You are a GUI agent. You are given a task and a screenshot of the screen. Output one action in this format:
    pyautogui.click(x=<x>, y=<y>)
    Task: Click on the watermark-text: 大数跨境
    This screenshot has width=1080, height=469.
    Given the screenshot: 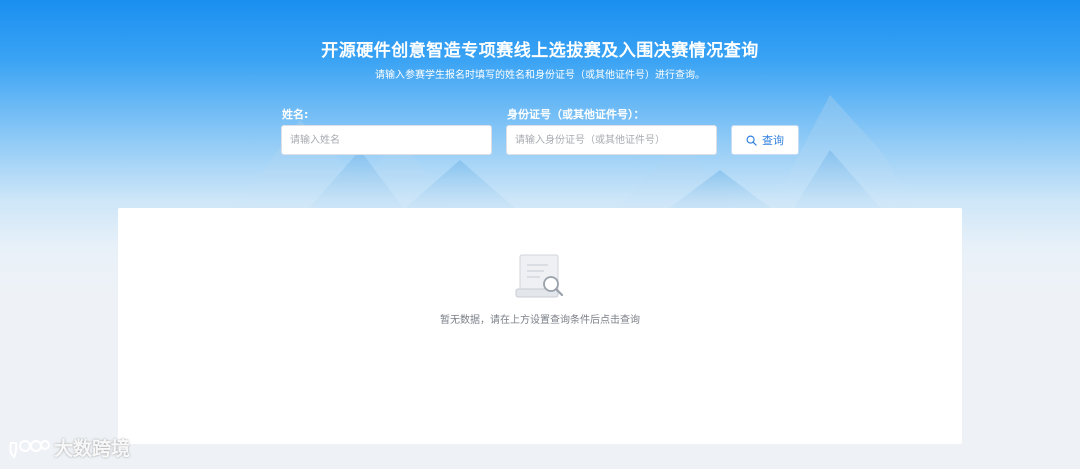 What is the action you would take?
    pyautogui.click(x=92, y=449)
    